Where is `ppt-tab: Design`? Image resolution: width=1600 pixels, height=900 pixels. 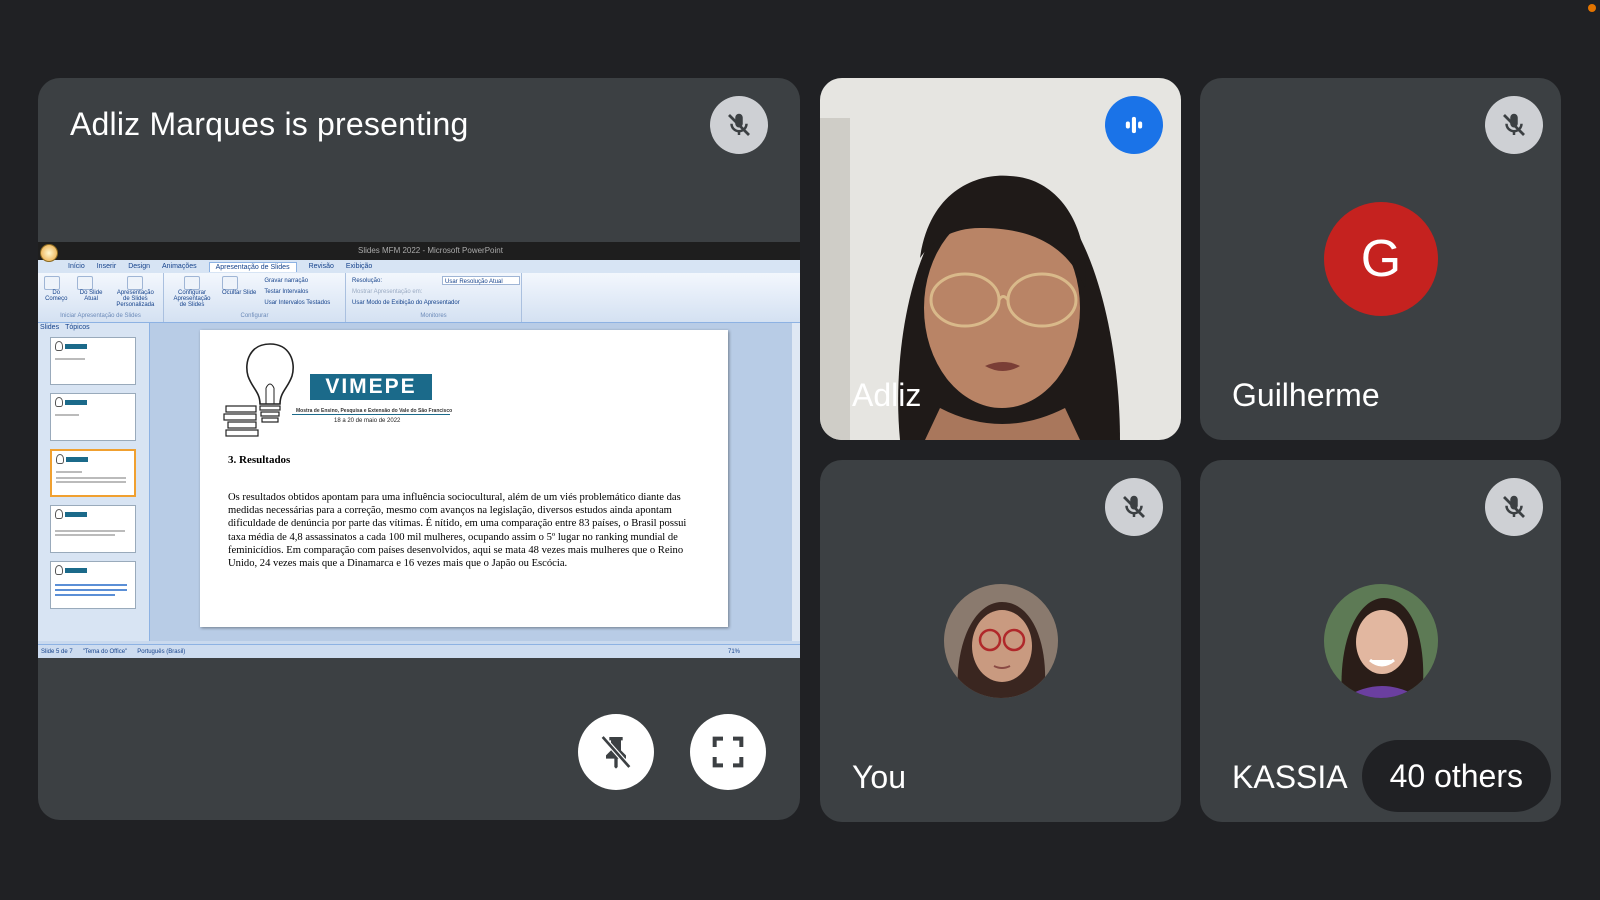 ppt-tab: Design is located at coordinates (139, 266).